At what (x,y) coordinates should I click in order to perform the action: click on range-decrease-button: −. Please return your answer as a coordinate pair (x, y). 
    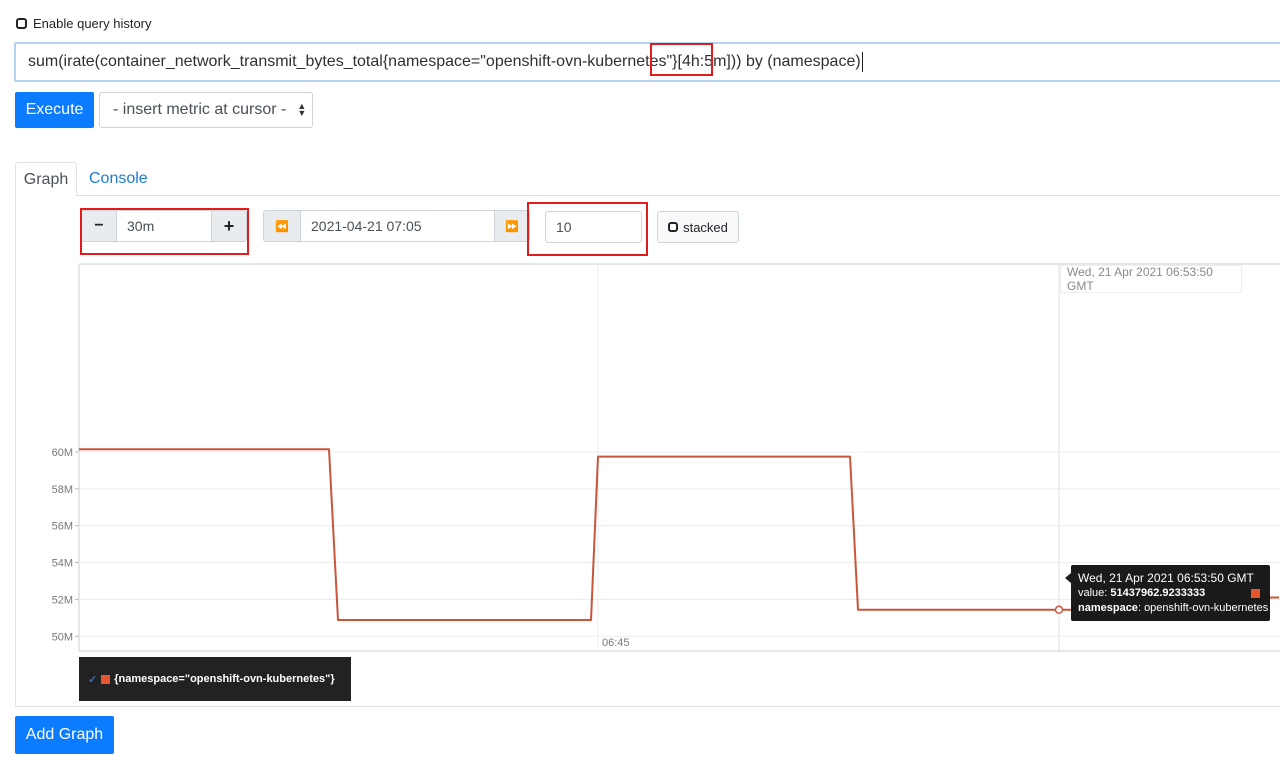
    Looking at the image, I should click on (99, 226).